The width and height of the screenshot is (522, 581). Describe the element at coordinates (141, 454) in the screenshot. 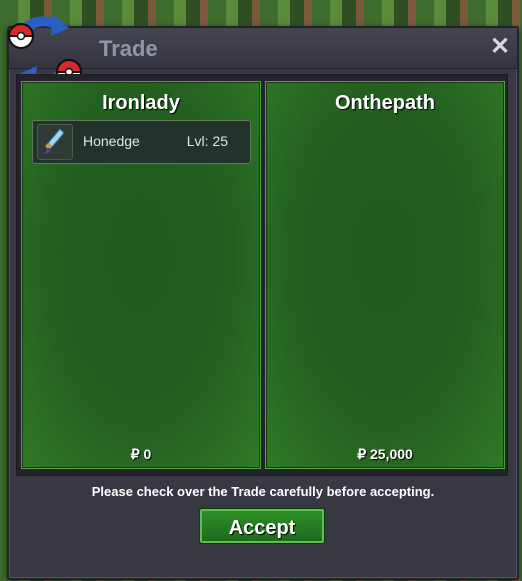

I see `money-offer-left: ₽ 0` at that location.